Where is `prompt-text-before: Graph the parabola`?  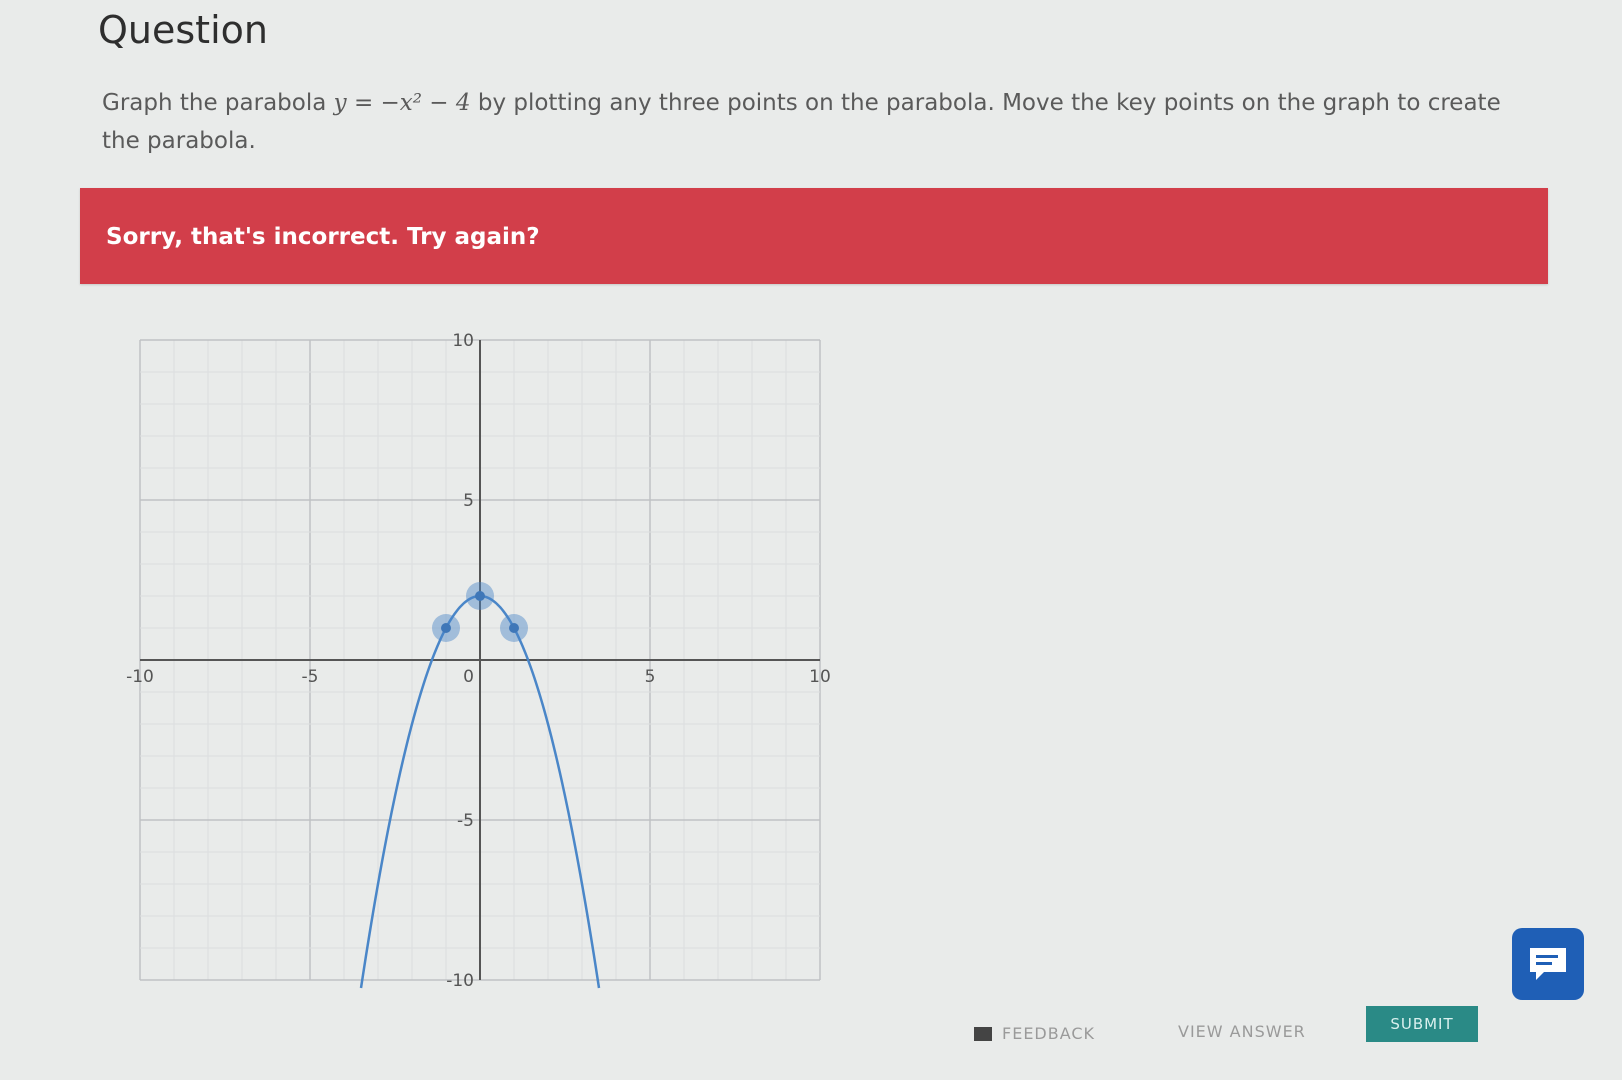
prompt-text-before: Graph the parabola is located at coordinates (214, 103).